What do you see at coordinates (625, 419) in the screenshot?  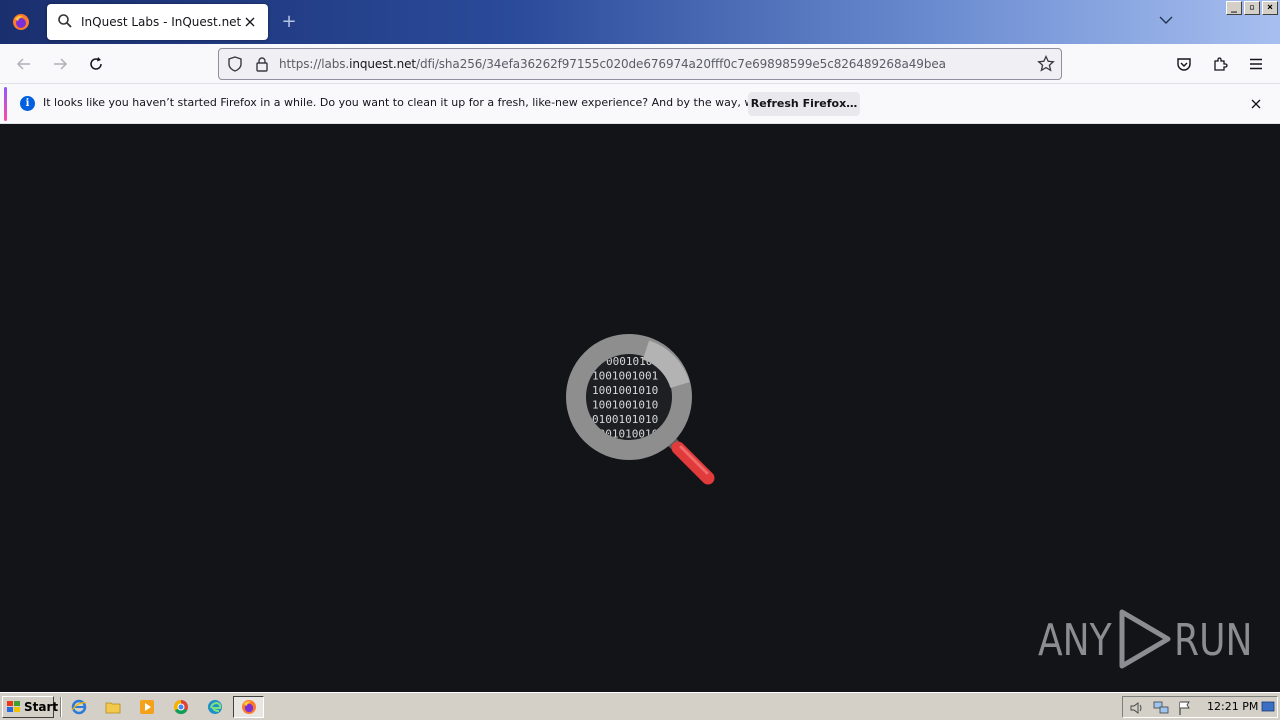 I see `binary-row: 0100101010` at bounding box center [625, 419].